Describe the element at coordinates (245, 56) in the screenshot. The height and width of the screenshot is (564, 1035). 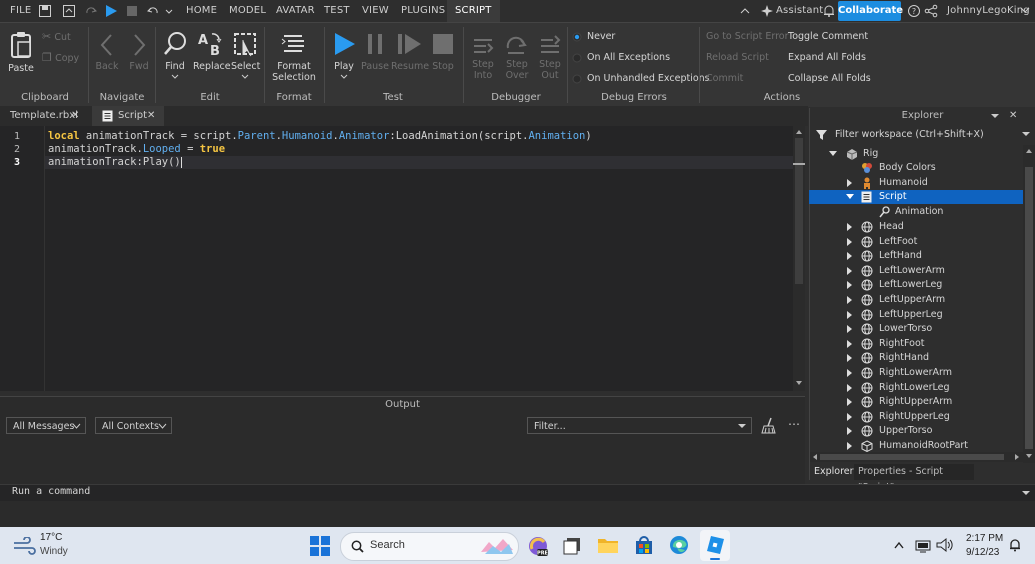
I see `select-button: Select` at that location.